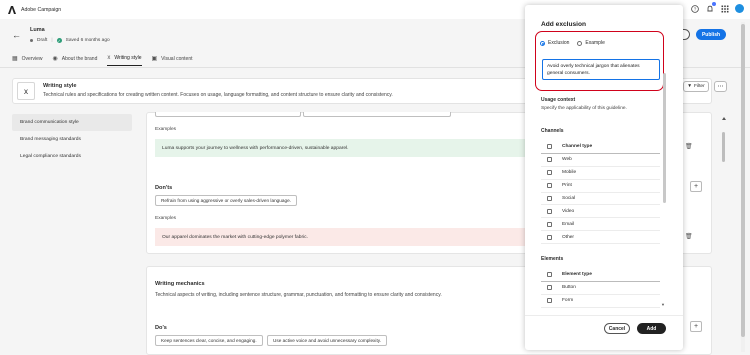 The height and width of the screenshot is (355, 750). I want to click on tab-label: Visual content, so click(177, 58).